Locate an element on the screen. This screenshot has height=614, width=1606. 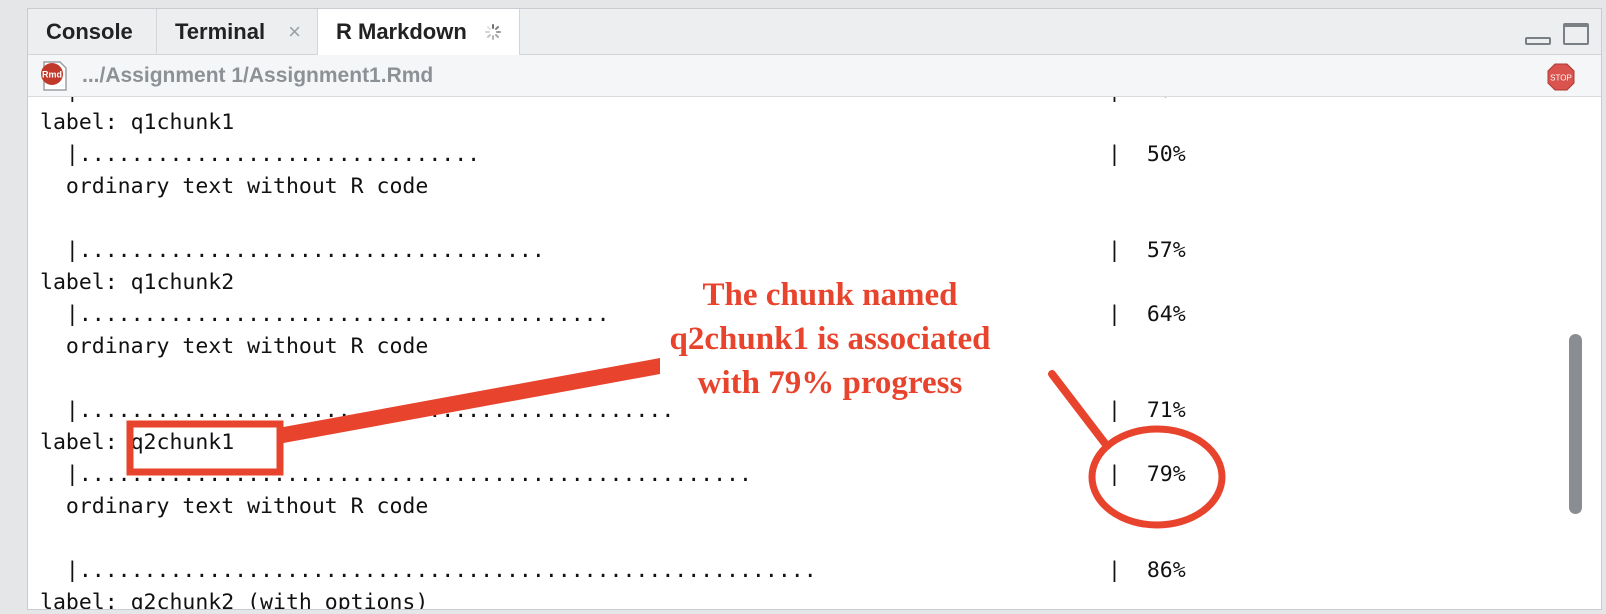
highlight-box is located at coordinates (205, 448).